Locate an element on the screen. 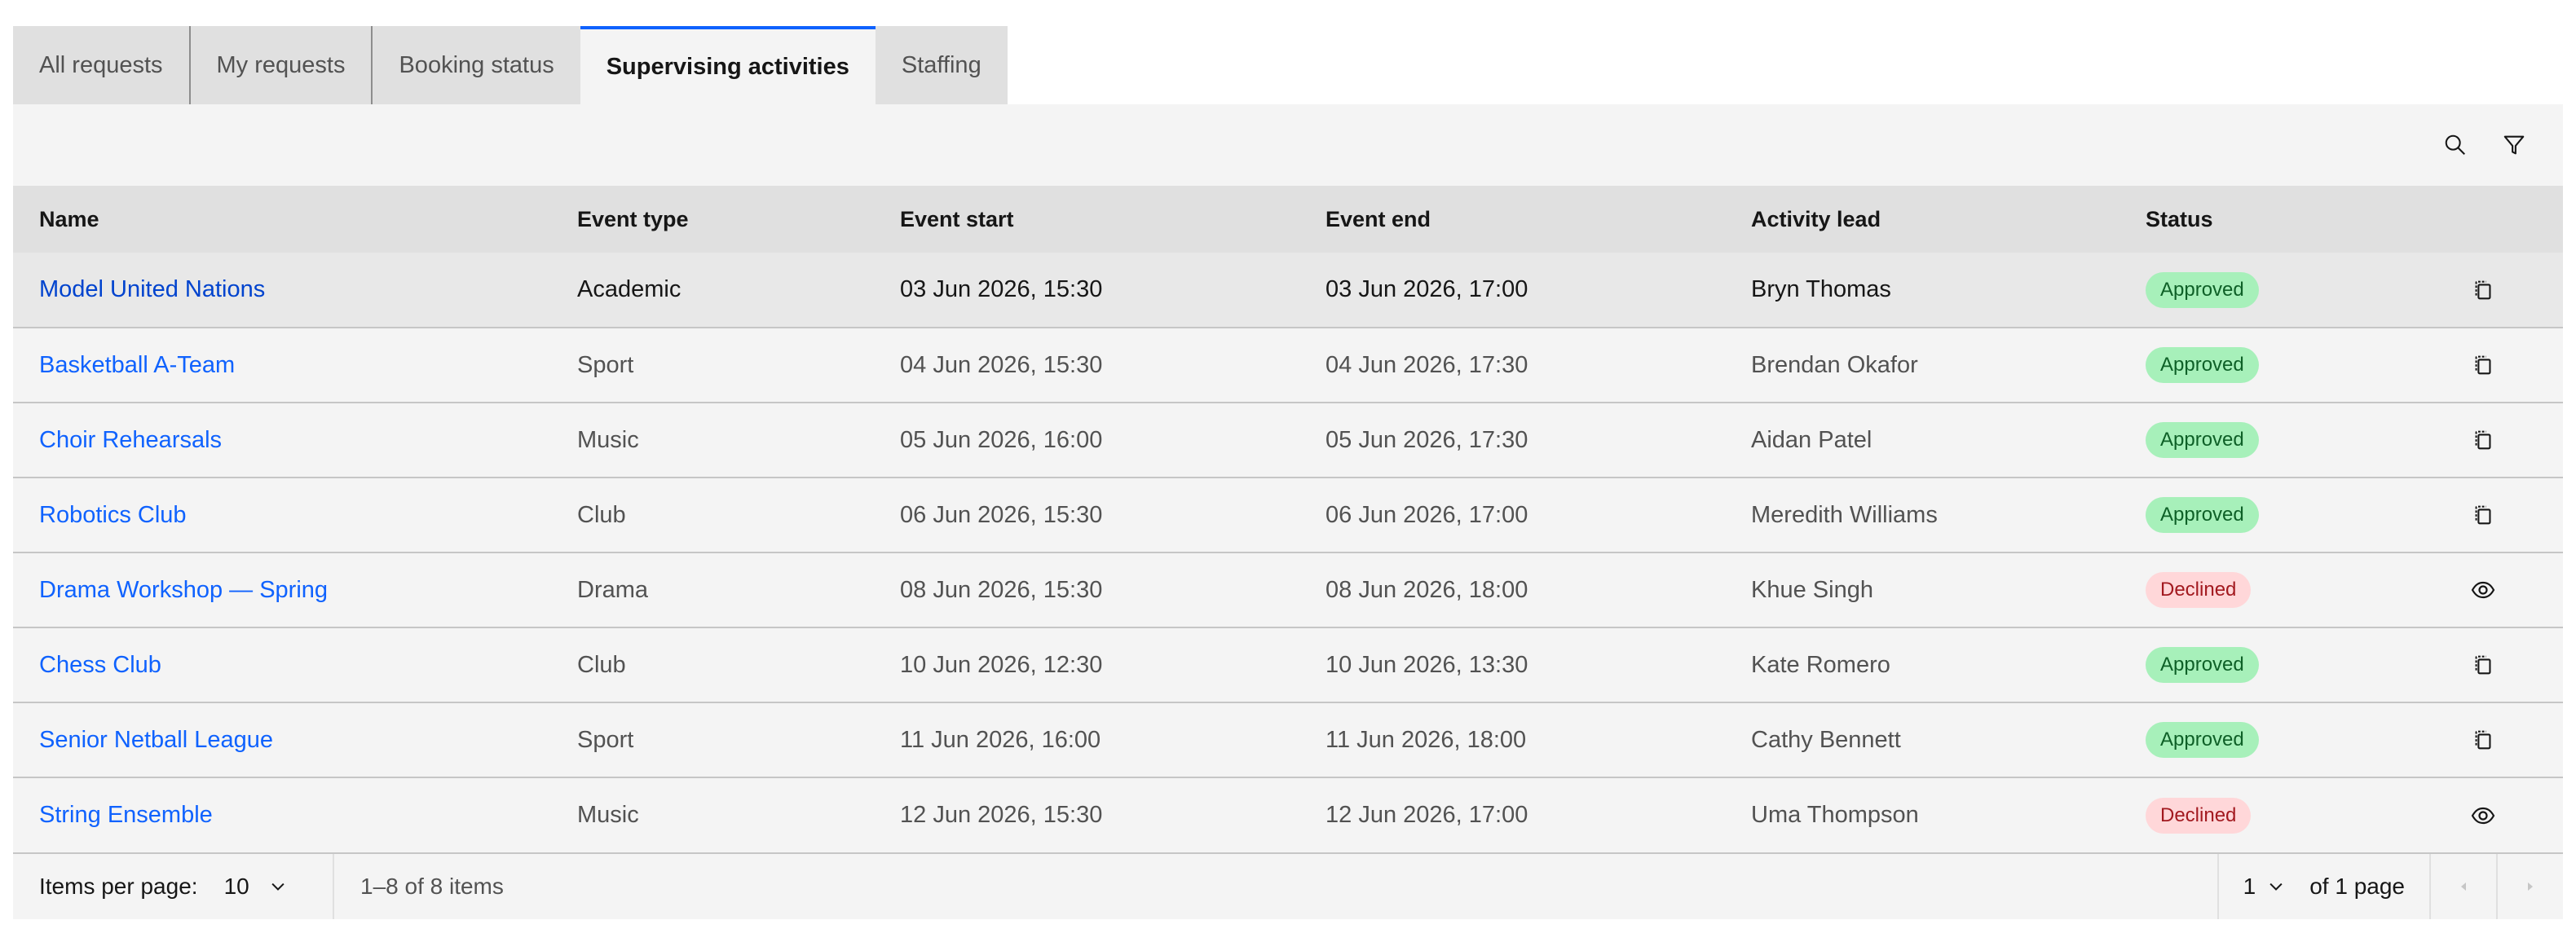 The height and width of the screenshot is (942, 2576). previous-page-button is located at coordinates (2462, 886).